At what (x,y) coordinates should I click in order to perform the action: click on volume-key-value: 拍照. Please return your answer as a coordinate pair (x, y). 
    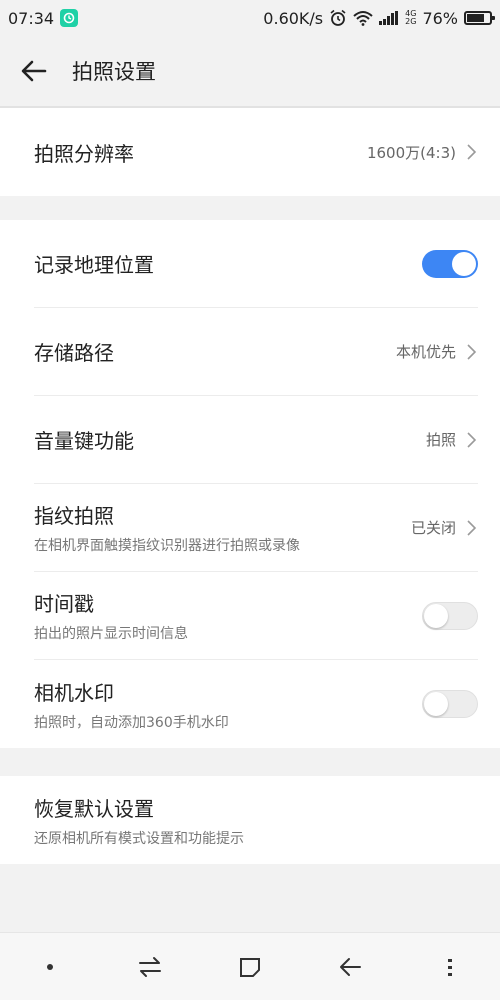
    Looking at the image, I should click on (440, 440).